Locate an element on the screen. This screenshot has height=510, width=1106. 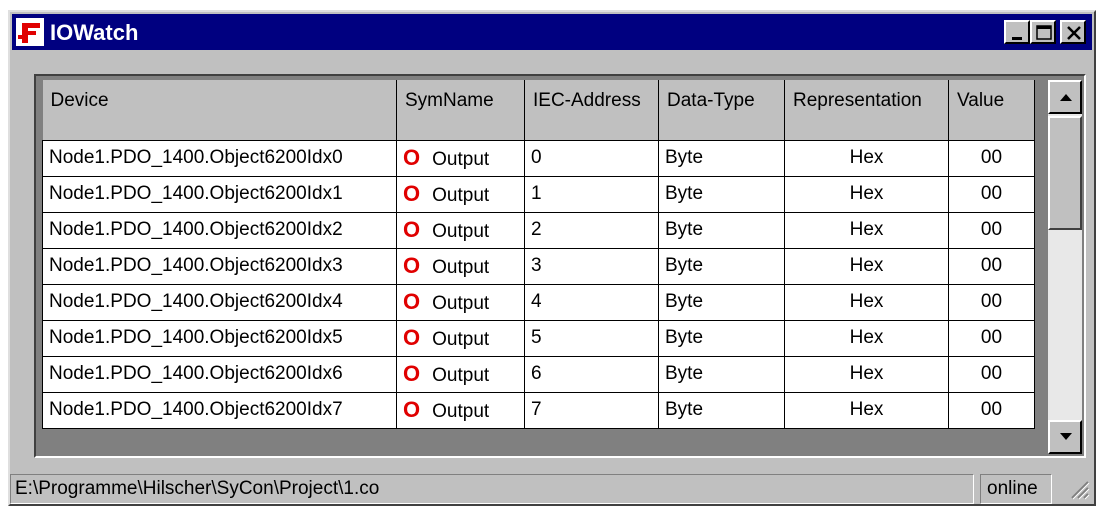
device-cell: Node1.PDO_1400.Object6200Idx3 is located at coordinates (219, 266).